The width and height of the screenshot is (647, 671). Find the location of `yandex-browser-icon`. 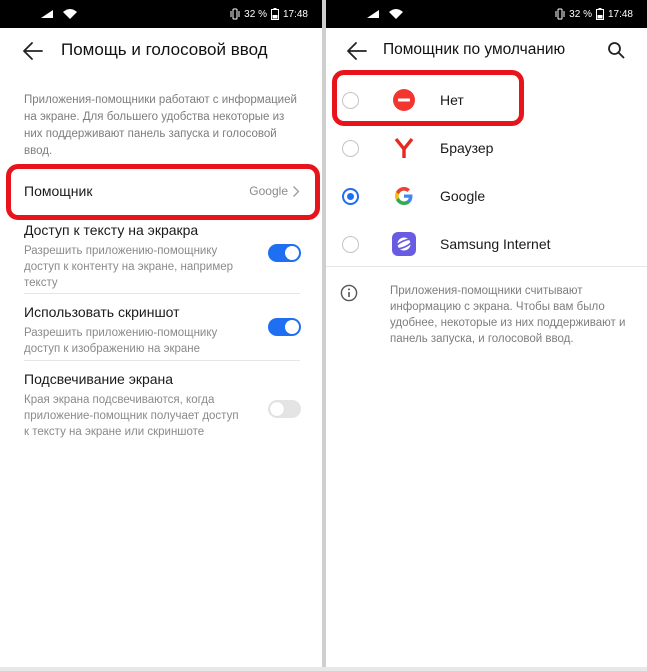

yandex-browser-icon is located at coordinates (404, 147).